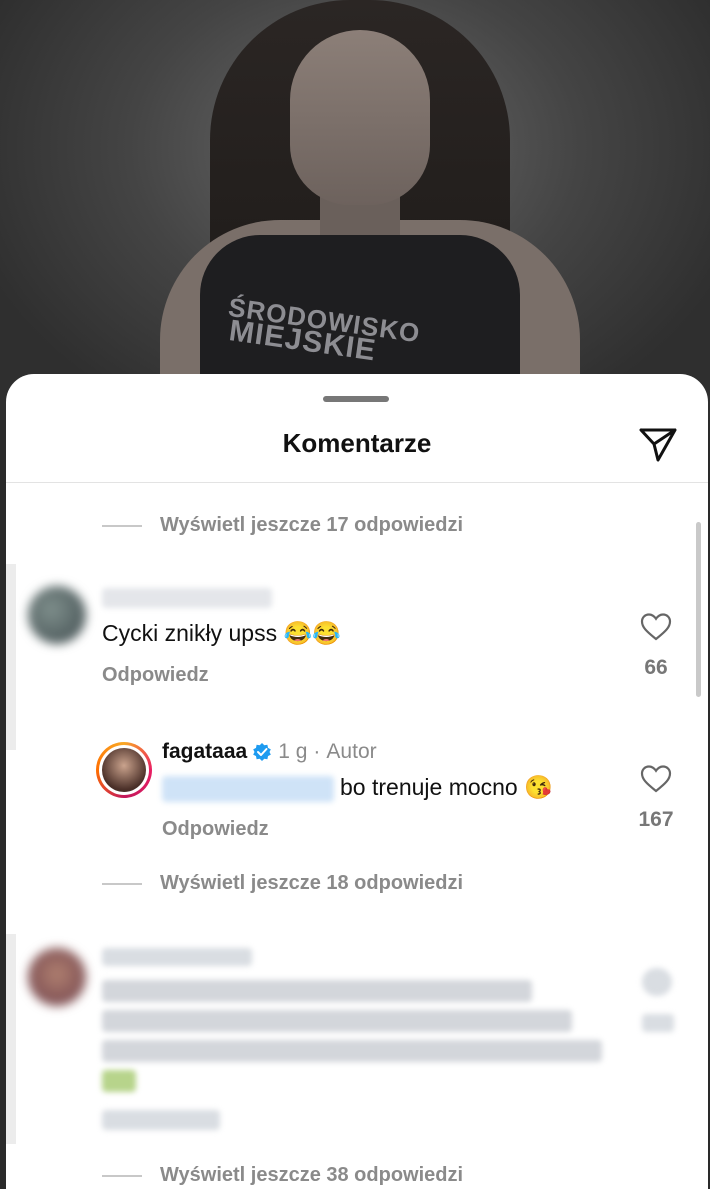 This screenshot has width=710, height=1189. I want to click on view-more-replies-button: Wyświetl jeszcze 18 odpowiedzi, so click(282, 883).